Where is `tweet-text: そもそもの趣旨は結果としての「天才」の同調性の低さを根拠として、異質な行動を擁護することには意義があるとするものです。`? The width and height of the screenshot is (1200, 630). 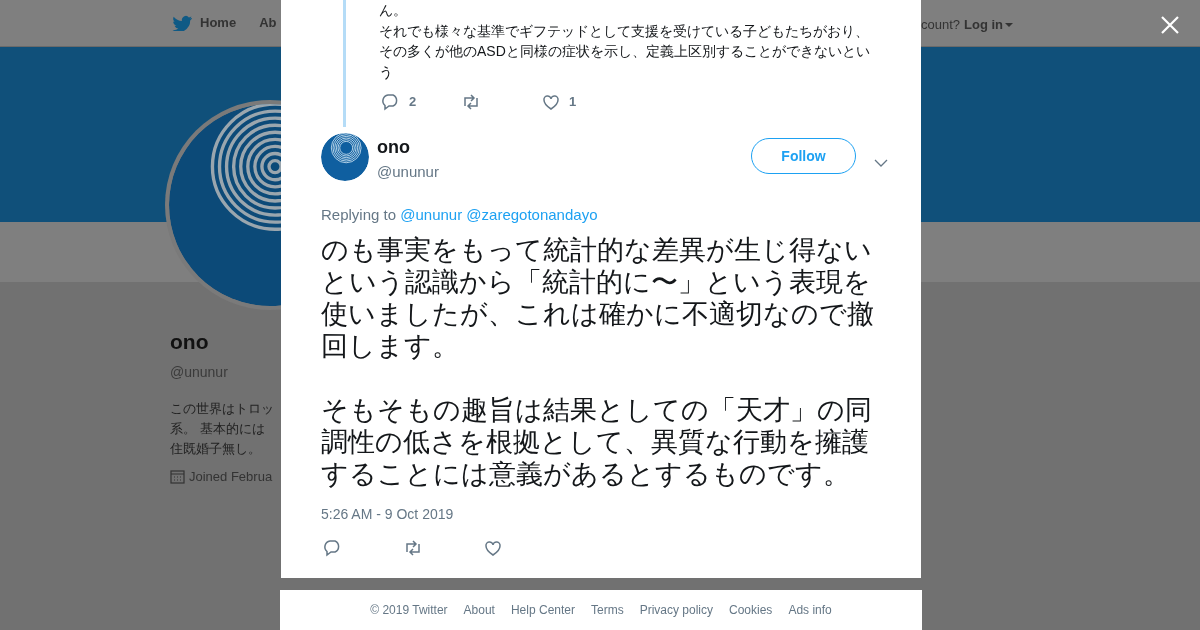 tweet-text: そもそもの趣旨は結果としての「天才」の同調性の低さを根拠として、異質な行動を擁護することには意義があるとするものです。 is located at coordinates (597, 442).